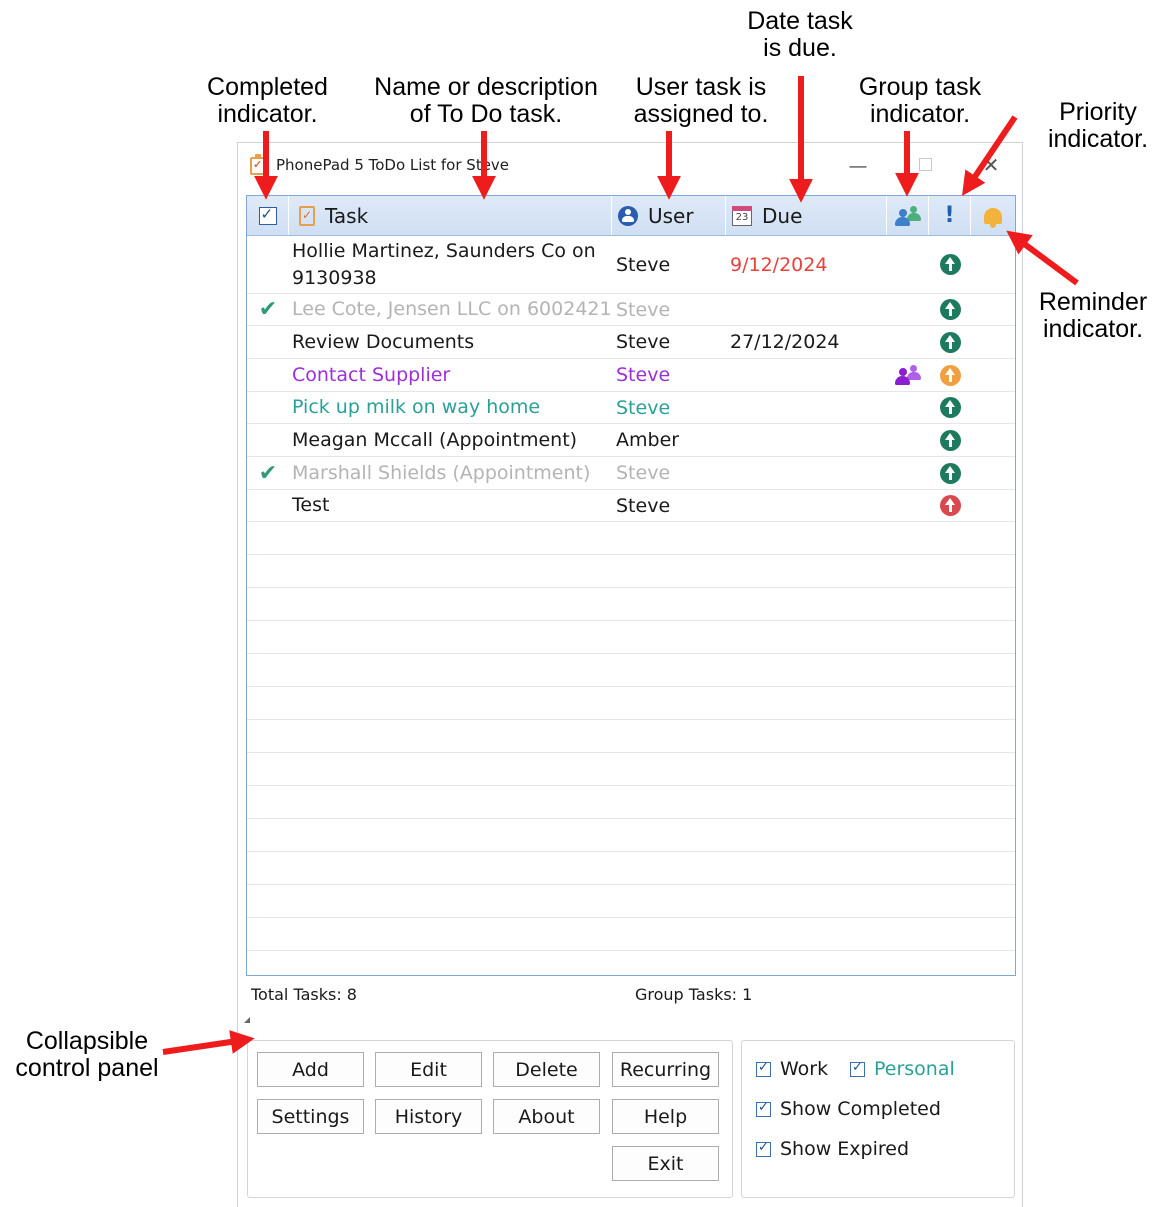 This screenshot has height=1207, width=1162. I want to click on annotation-user: User task is assigned to., so click(701, 100).